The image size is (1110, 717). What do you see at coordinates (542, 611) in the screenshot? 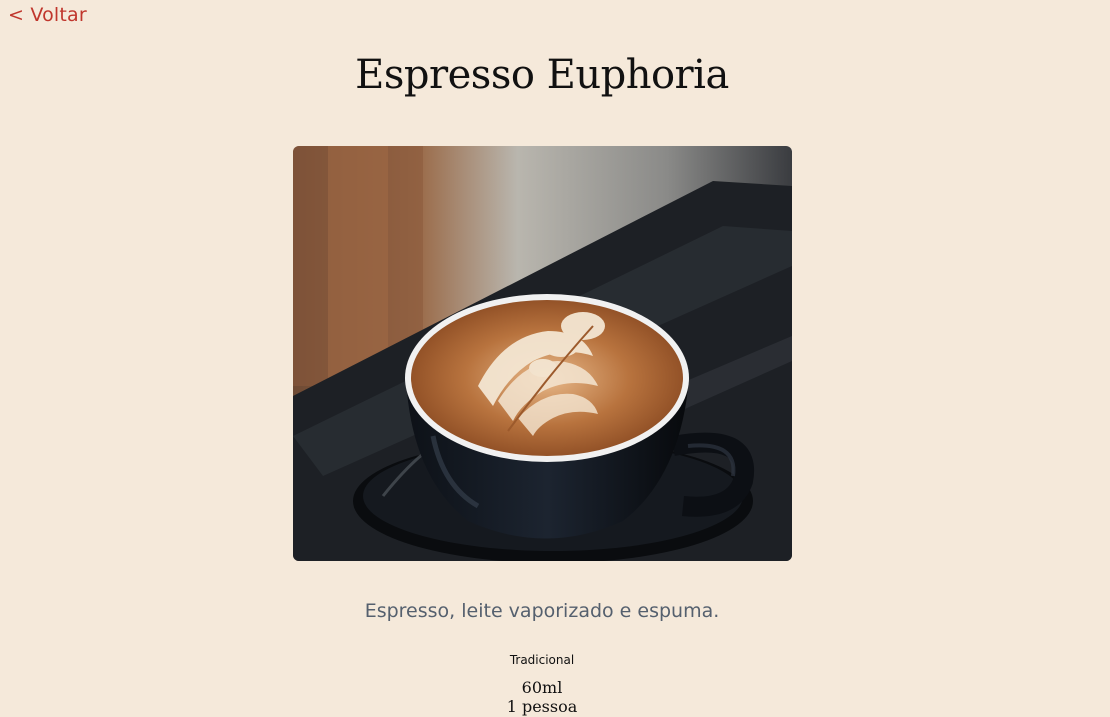
I see `product-description: Espresso, leite vaporizado e espuma.` at bounding box center [542, 611].